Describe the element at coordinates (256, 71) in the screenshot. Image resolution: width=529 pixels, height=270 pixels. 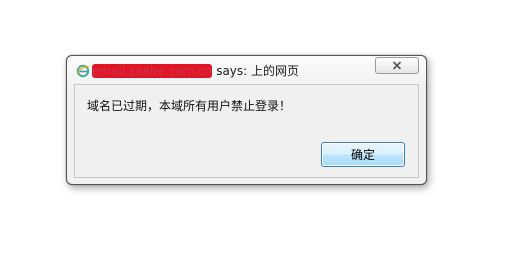
I see `dialog-title-suffix: says: 上的网页` at that location.